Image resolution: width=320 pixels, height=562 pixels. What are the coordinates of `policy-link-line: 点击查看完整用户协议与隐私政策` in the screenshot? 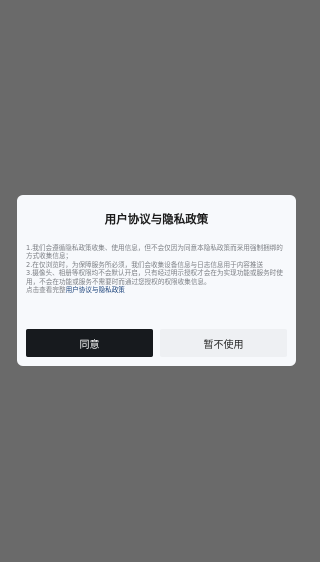 It's located at (156, 290).